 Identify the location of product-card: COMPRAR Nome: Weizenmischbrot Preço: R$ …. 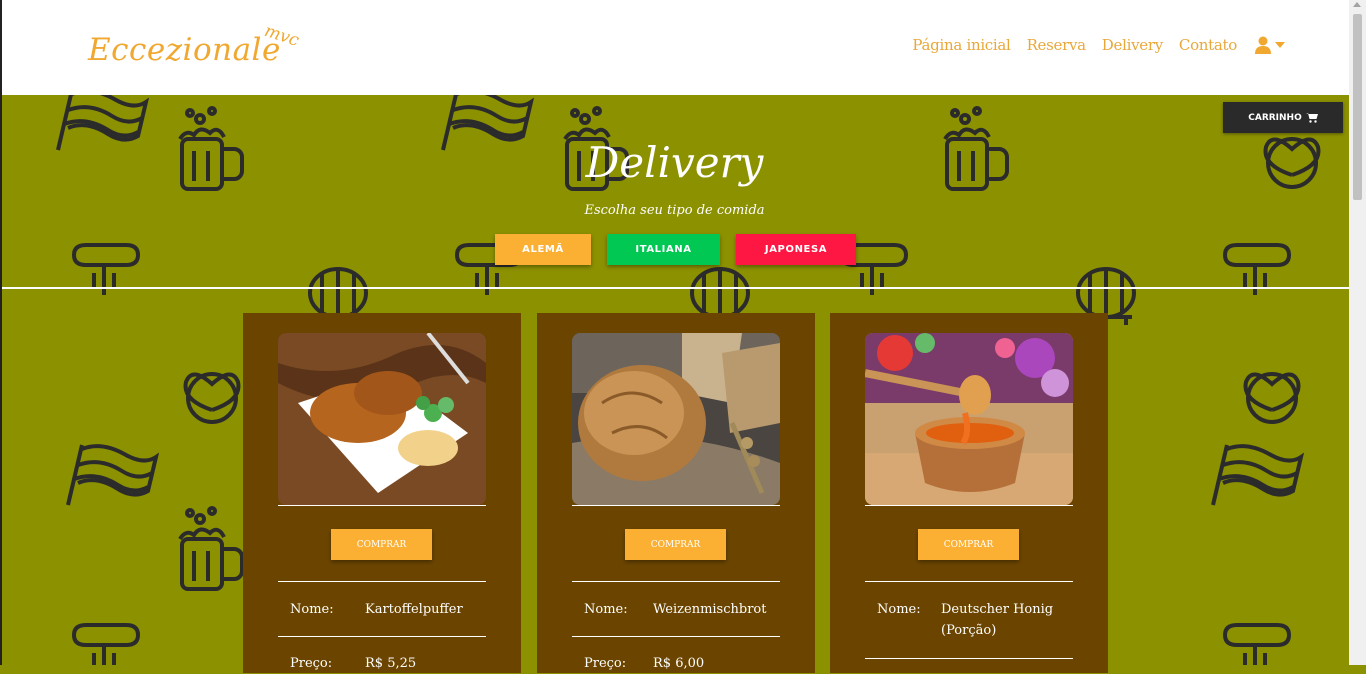
(676, 493).